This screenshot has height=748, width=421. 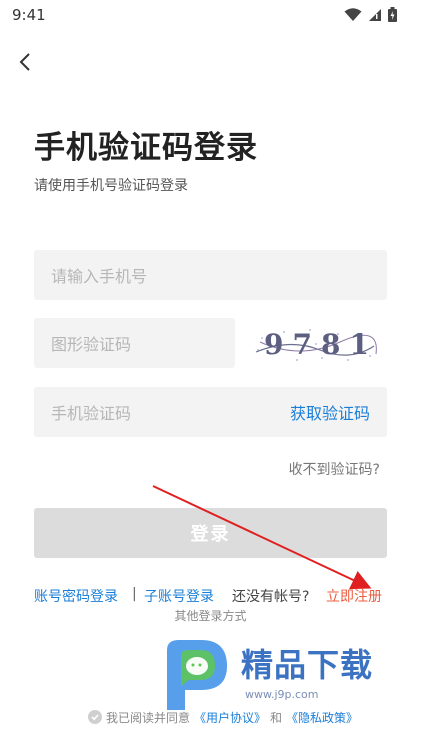 I want to click on agreement-and: 和, so click(x=276, y=717).